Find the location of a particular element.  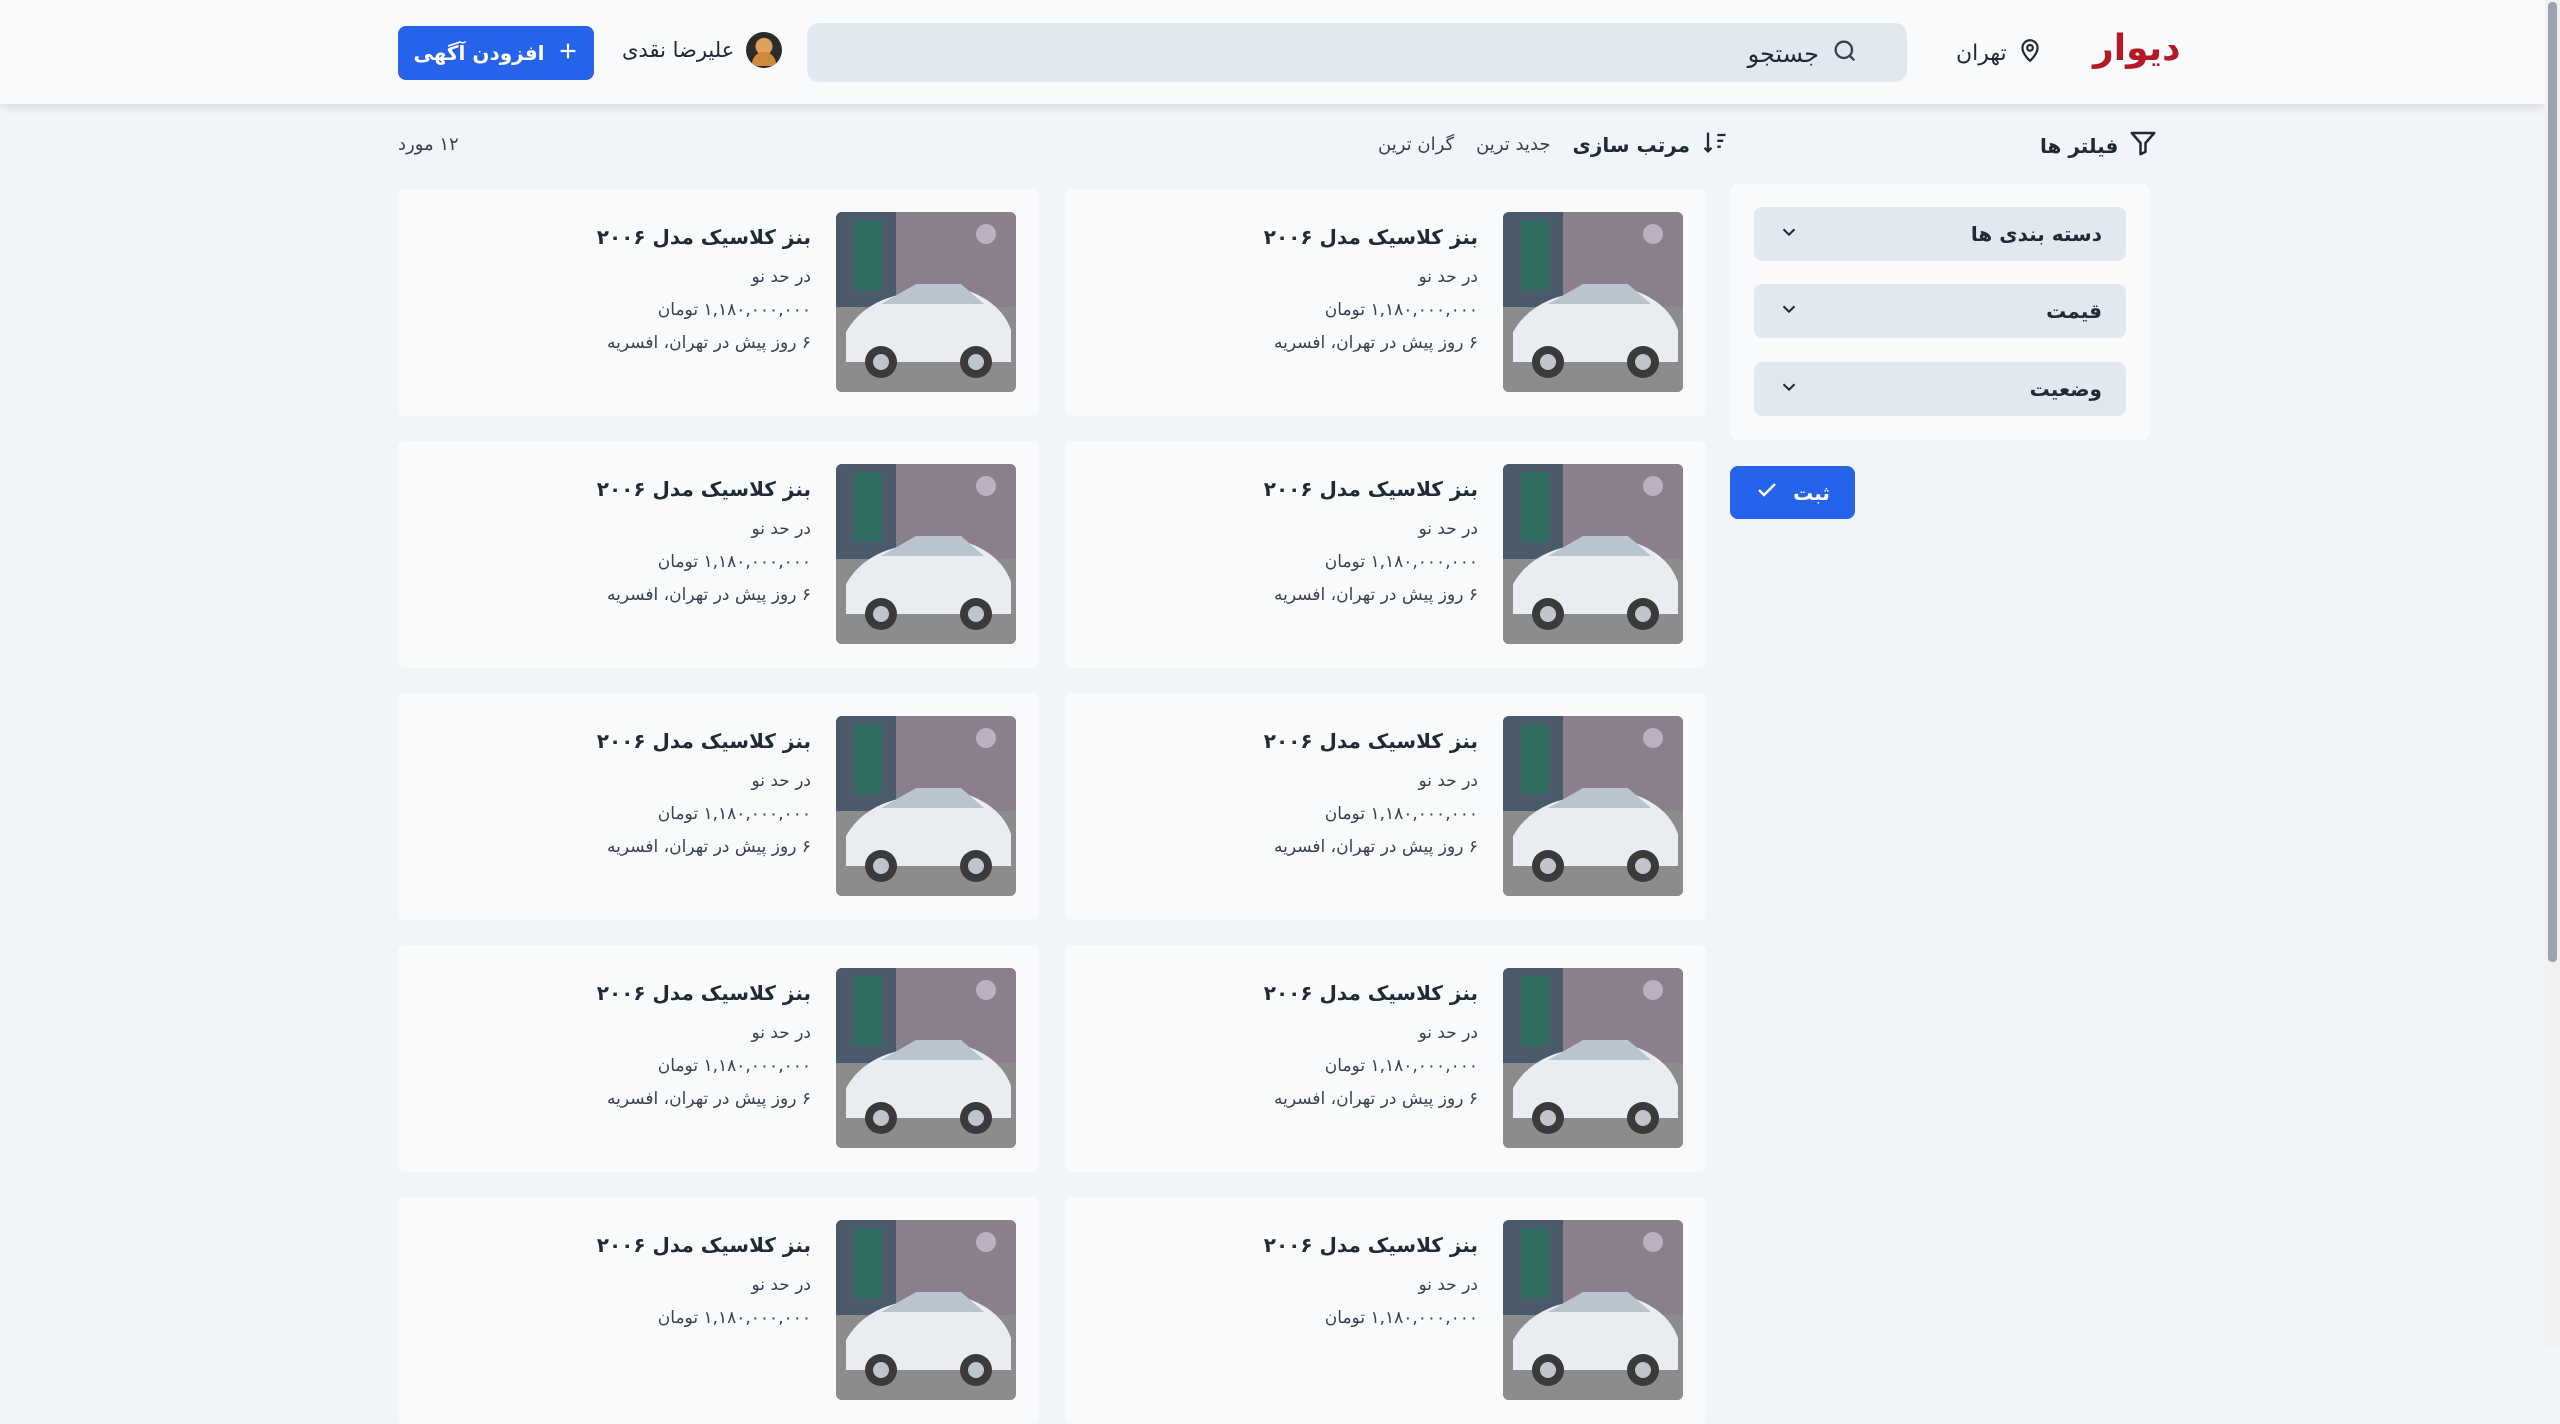

submit-label: ثبت is located at coordinates (1811, 492).